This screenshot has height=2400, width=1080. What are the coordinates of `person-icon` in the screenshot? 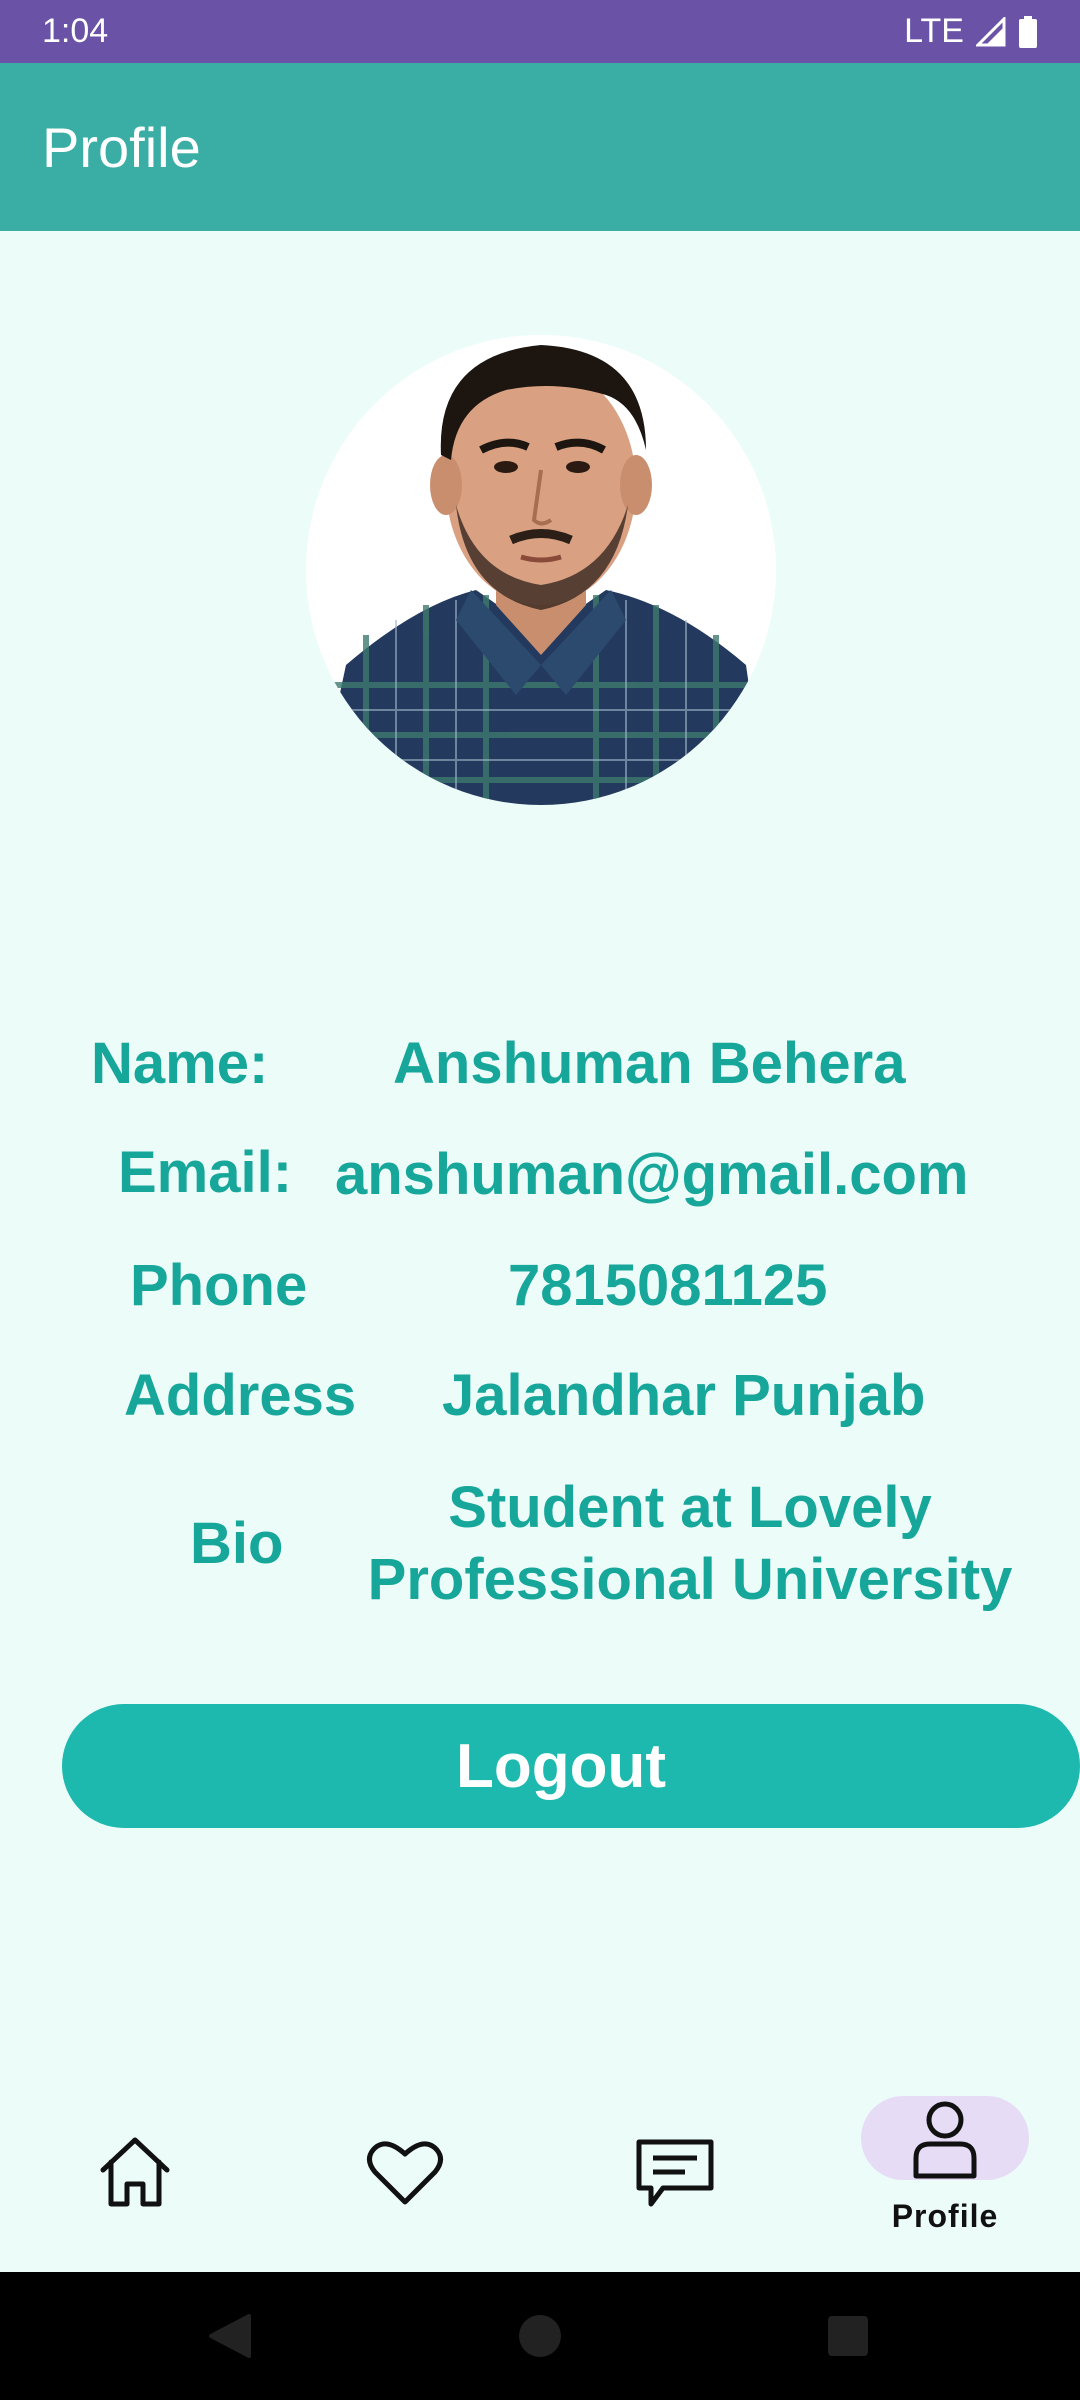 It's located at (945, 2142).